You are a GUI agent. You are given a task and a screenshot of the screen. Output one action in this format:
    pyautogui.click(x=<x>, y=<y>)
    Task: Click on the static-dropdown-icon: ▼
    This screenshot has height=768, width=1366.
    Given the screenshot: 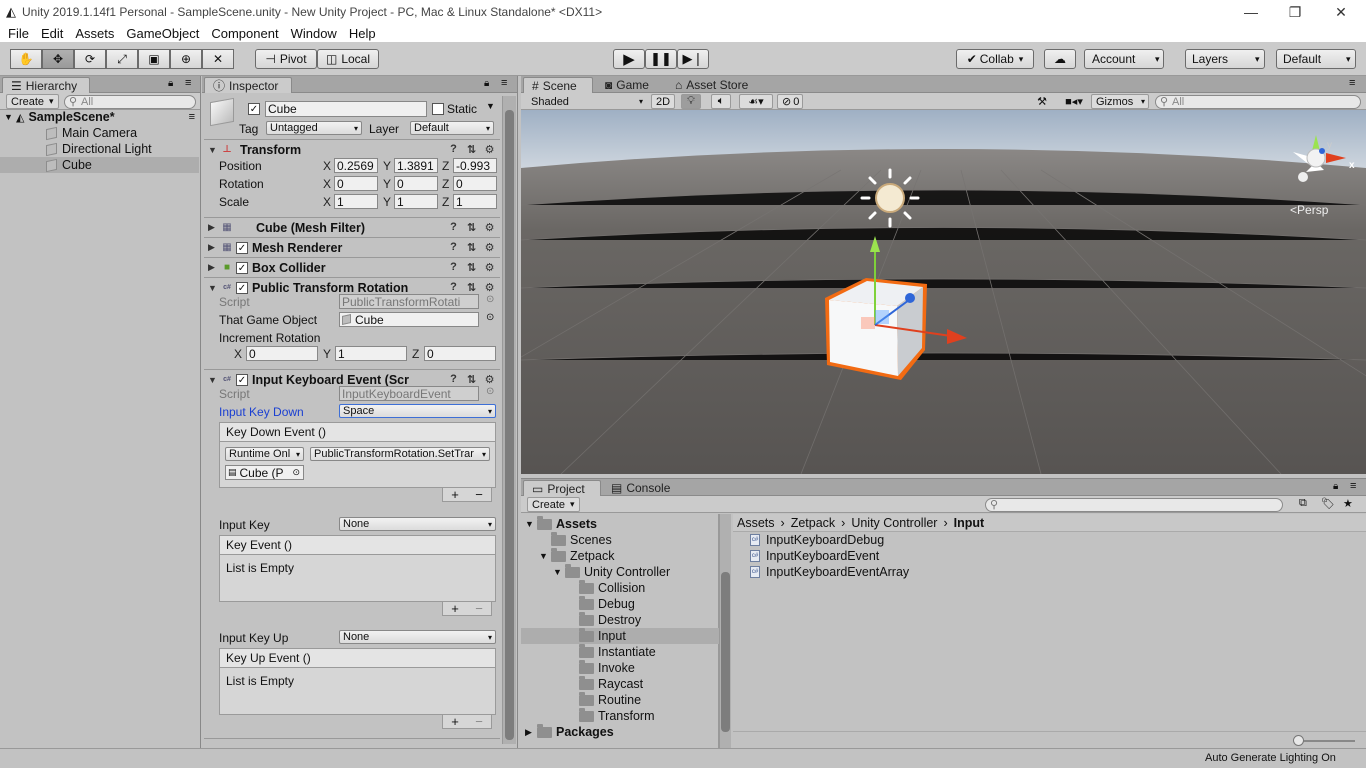 What is the action you would take?
    pyautogui.click(x=490, y=106)
    